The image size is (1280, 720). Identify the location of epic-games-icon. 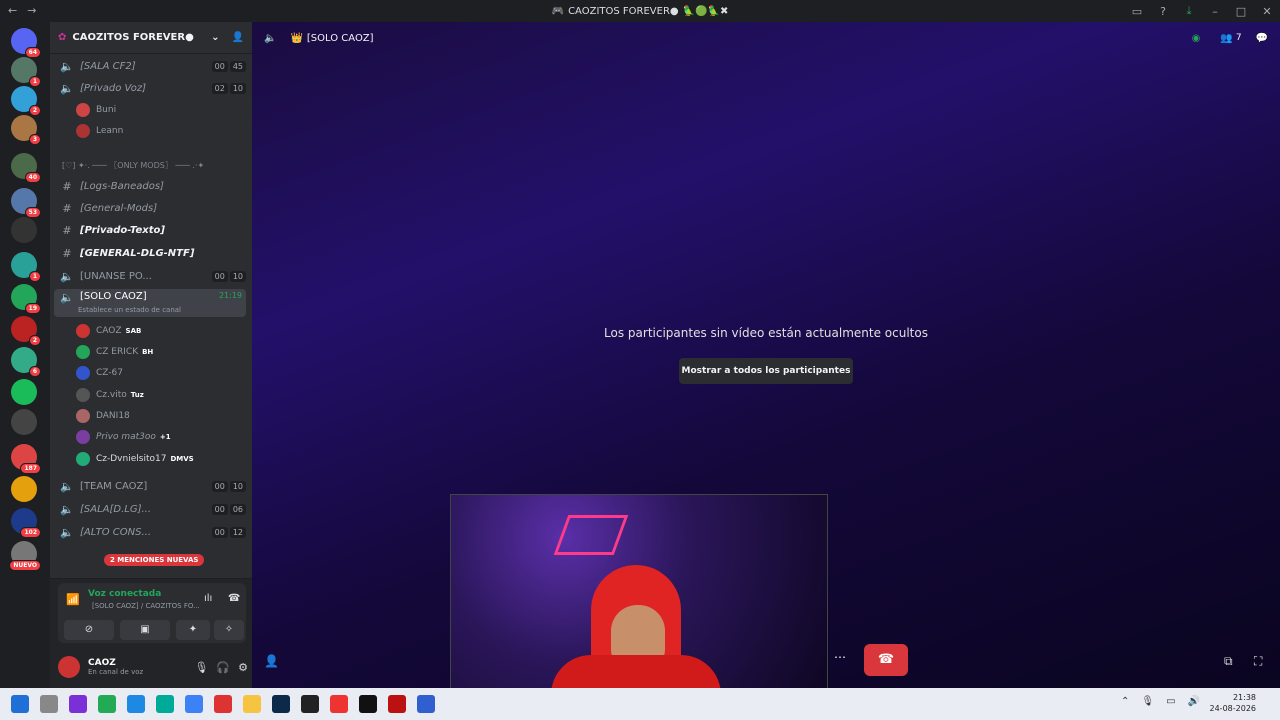
(310, 704).